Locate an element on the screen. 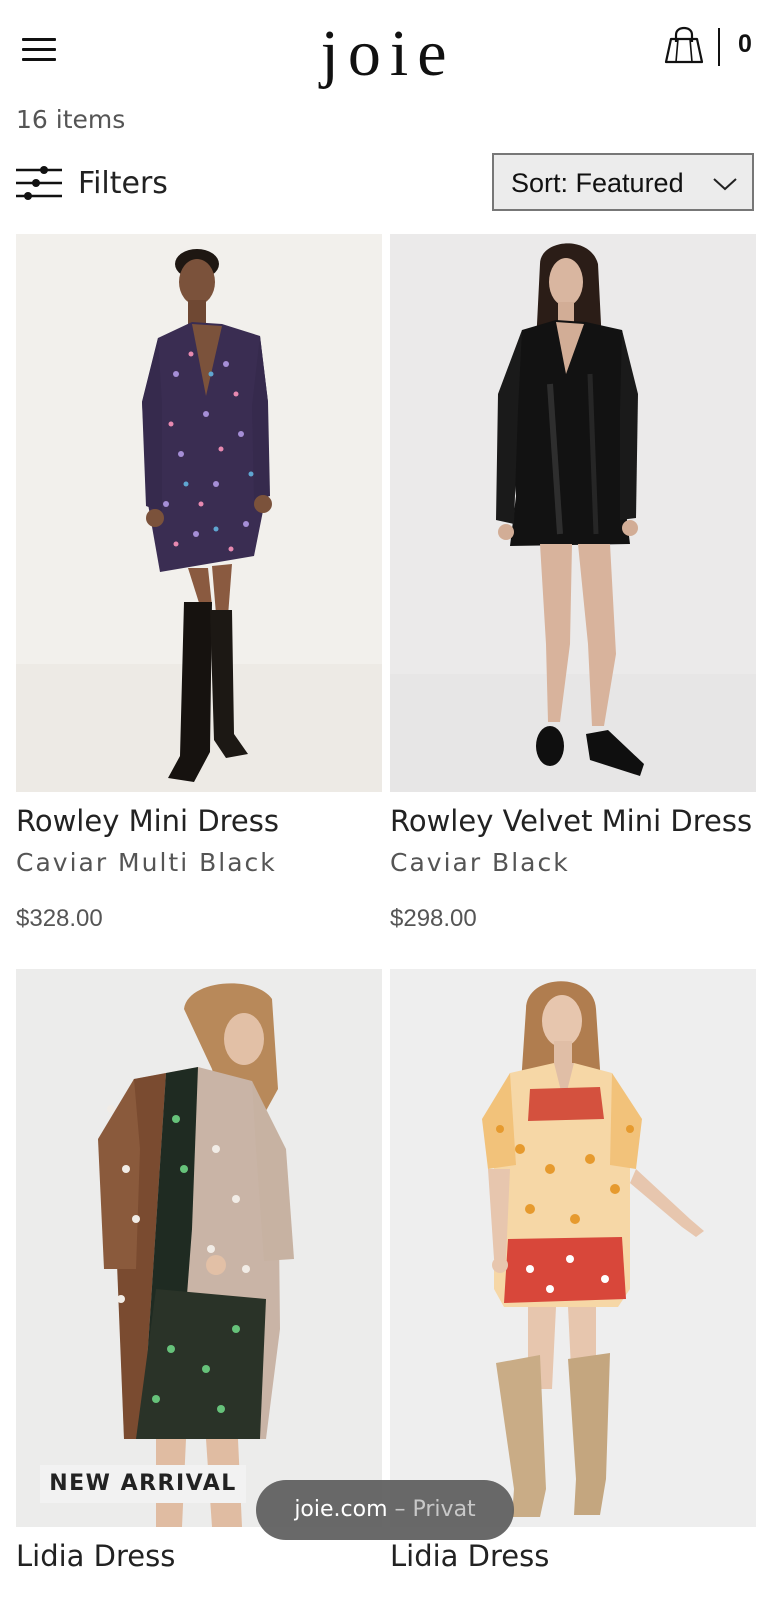 This screenshot has height=1600, width=776. site-header: joie 0 is located at coordinates (388, 50).